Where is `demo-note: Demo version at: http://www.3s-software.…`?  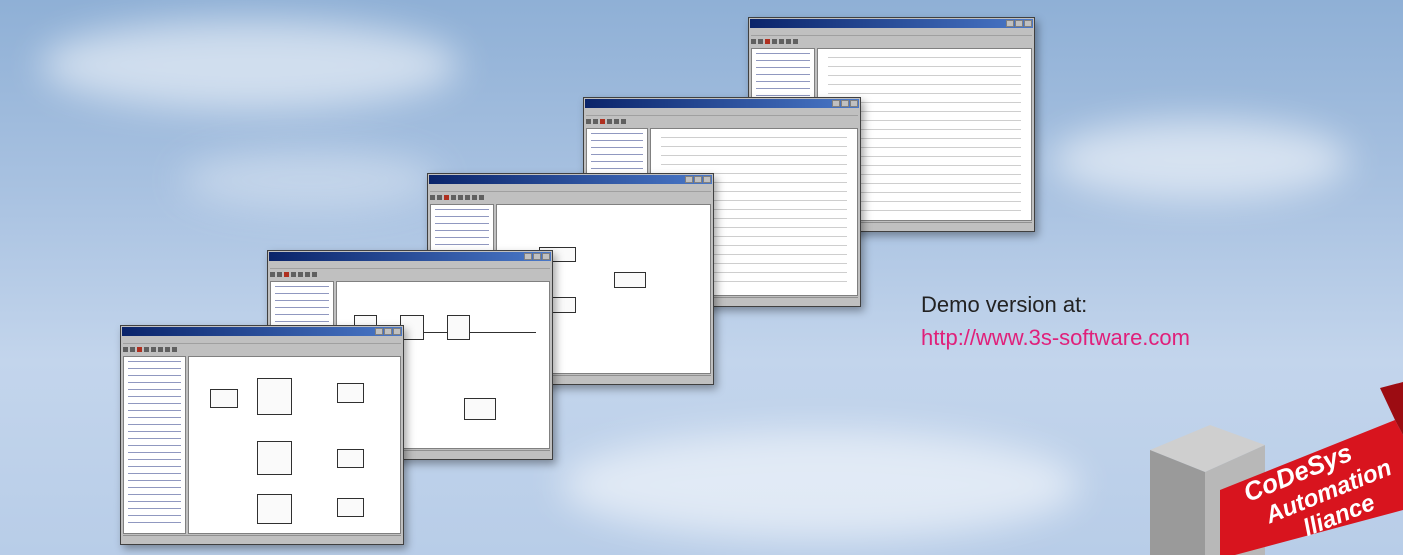
demo-note: Demo version at: http://www.3s-software.… is located at coordinates (1055, 321).